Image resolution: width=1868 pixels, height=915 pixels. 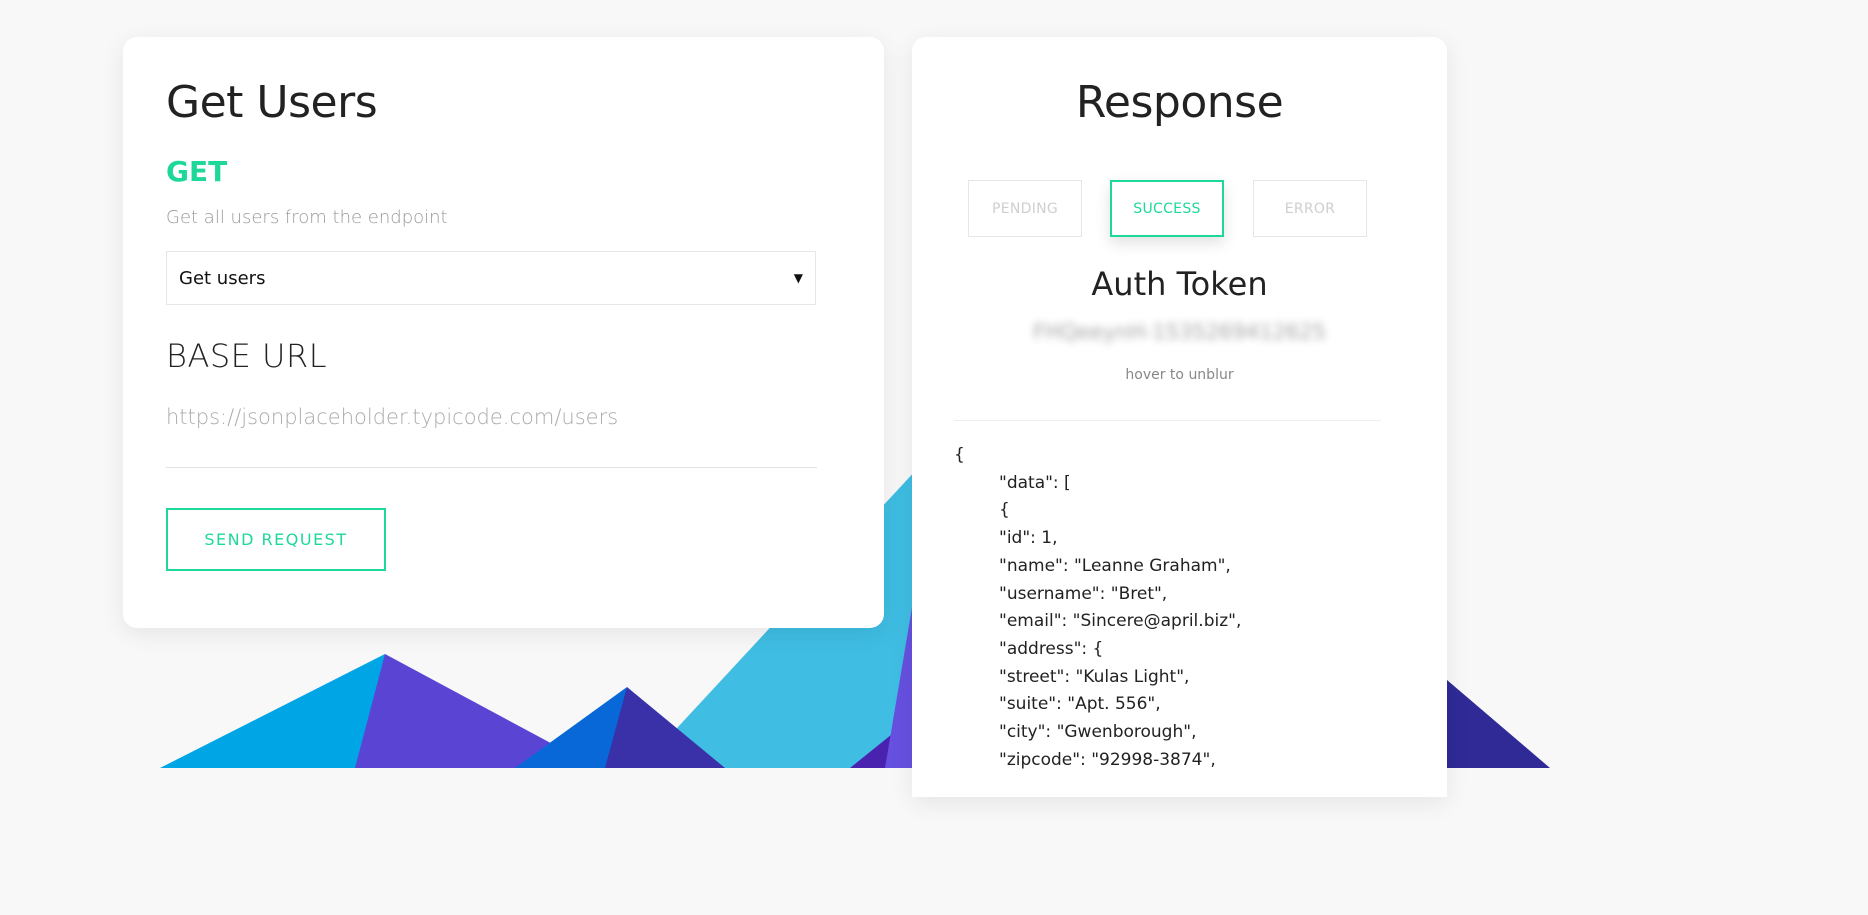 I want to click on mountain-shape, so click(x=457, y=711).